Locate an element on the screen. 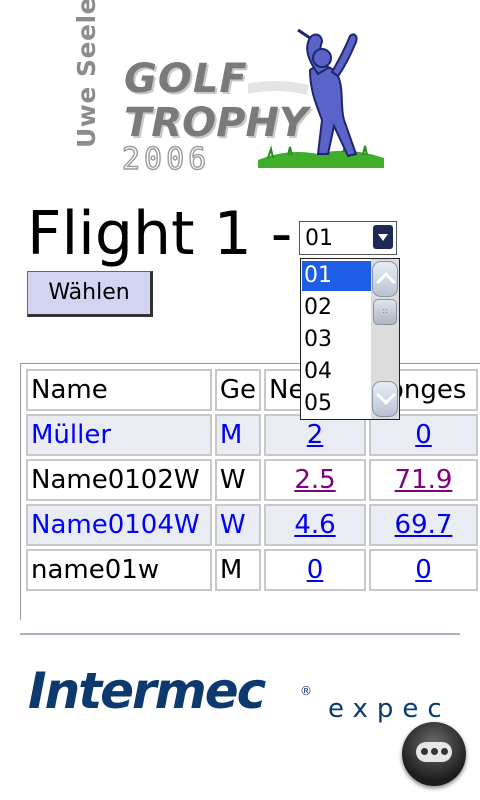 The width and height of the screenshot is (480, 800). flight-select-value: 01 is located at coordinates (319, 238).